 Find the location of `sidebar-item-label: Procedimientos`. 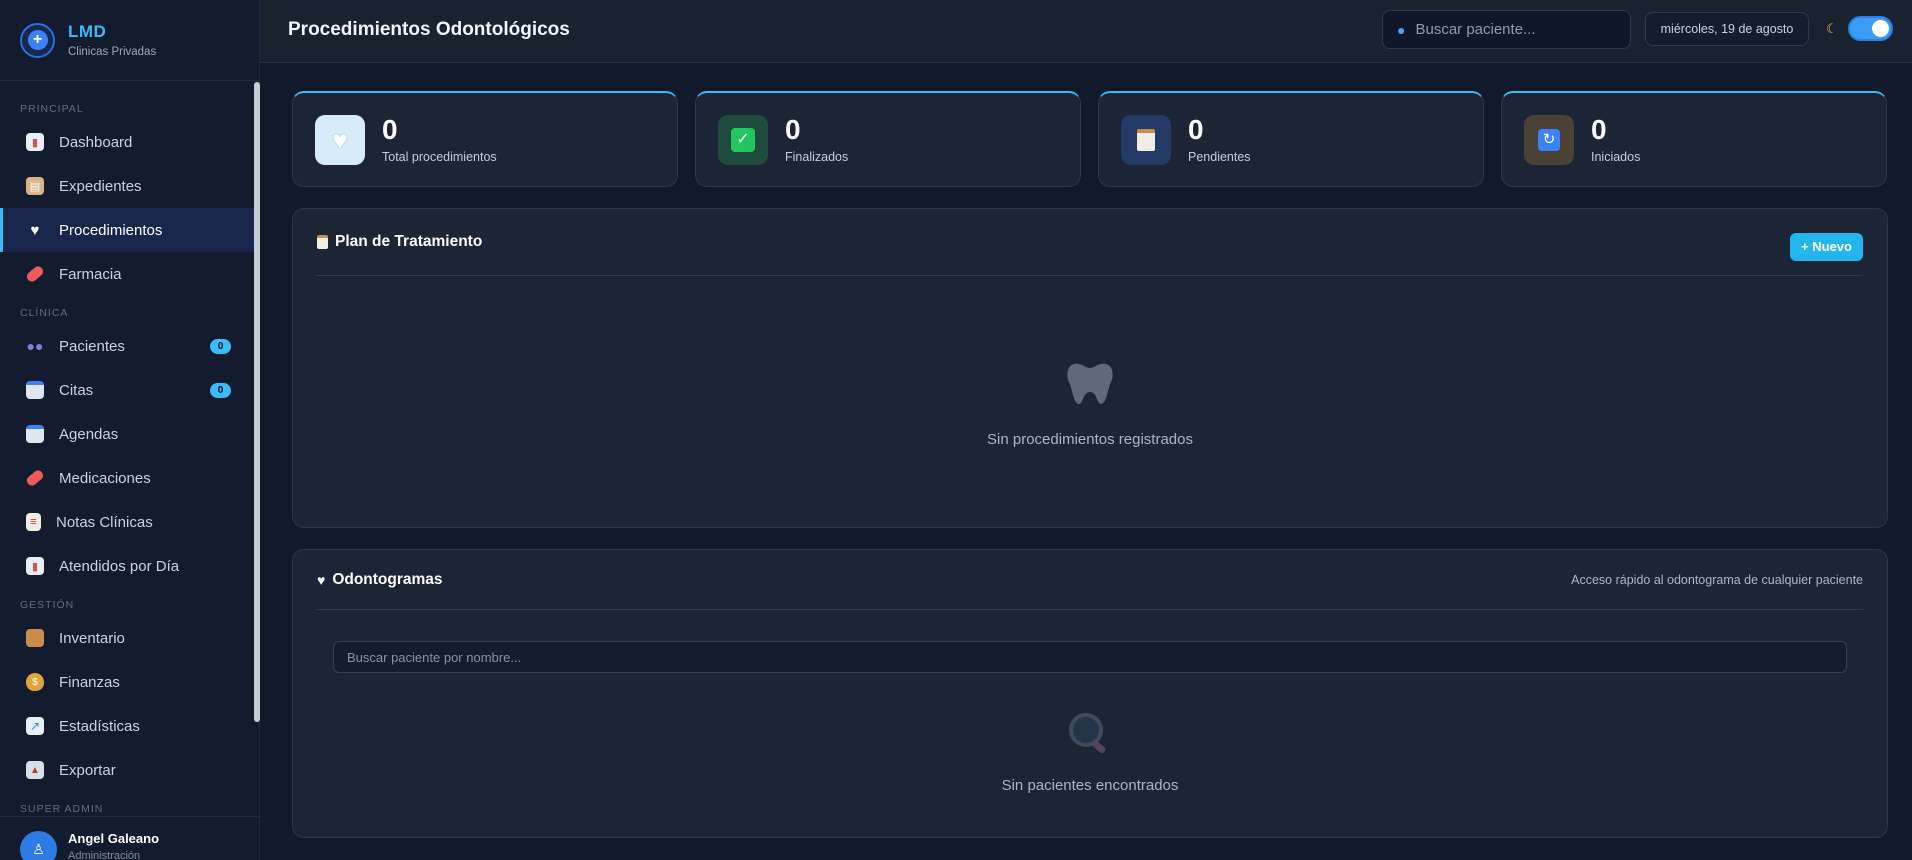

sidebar-item-label: Procedimientos is located at coordinates (111, 230).